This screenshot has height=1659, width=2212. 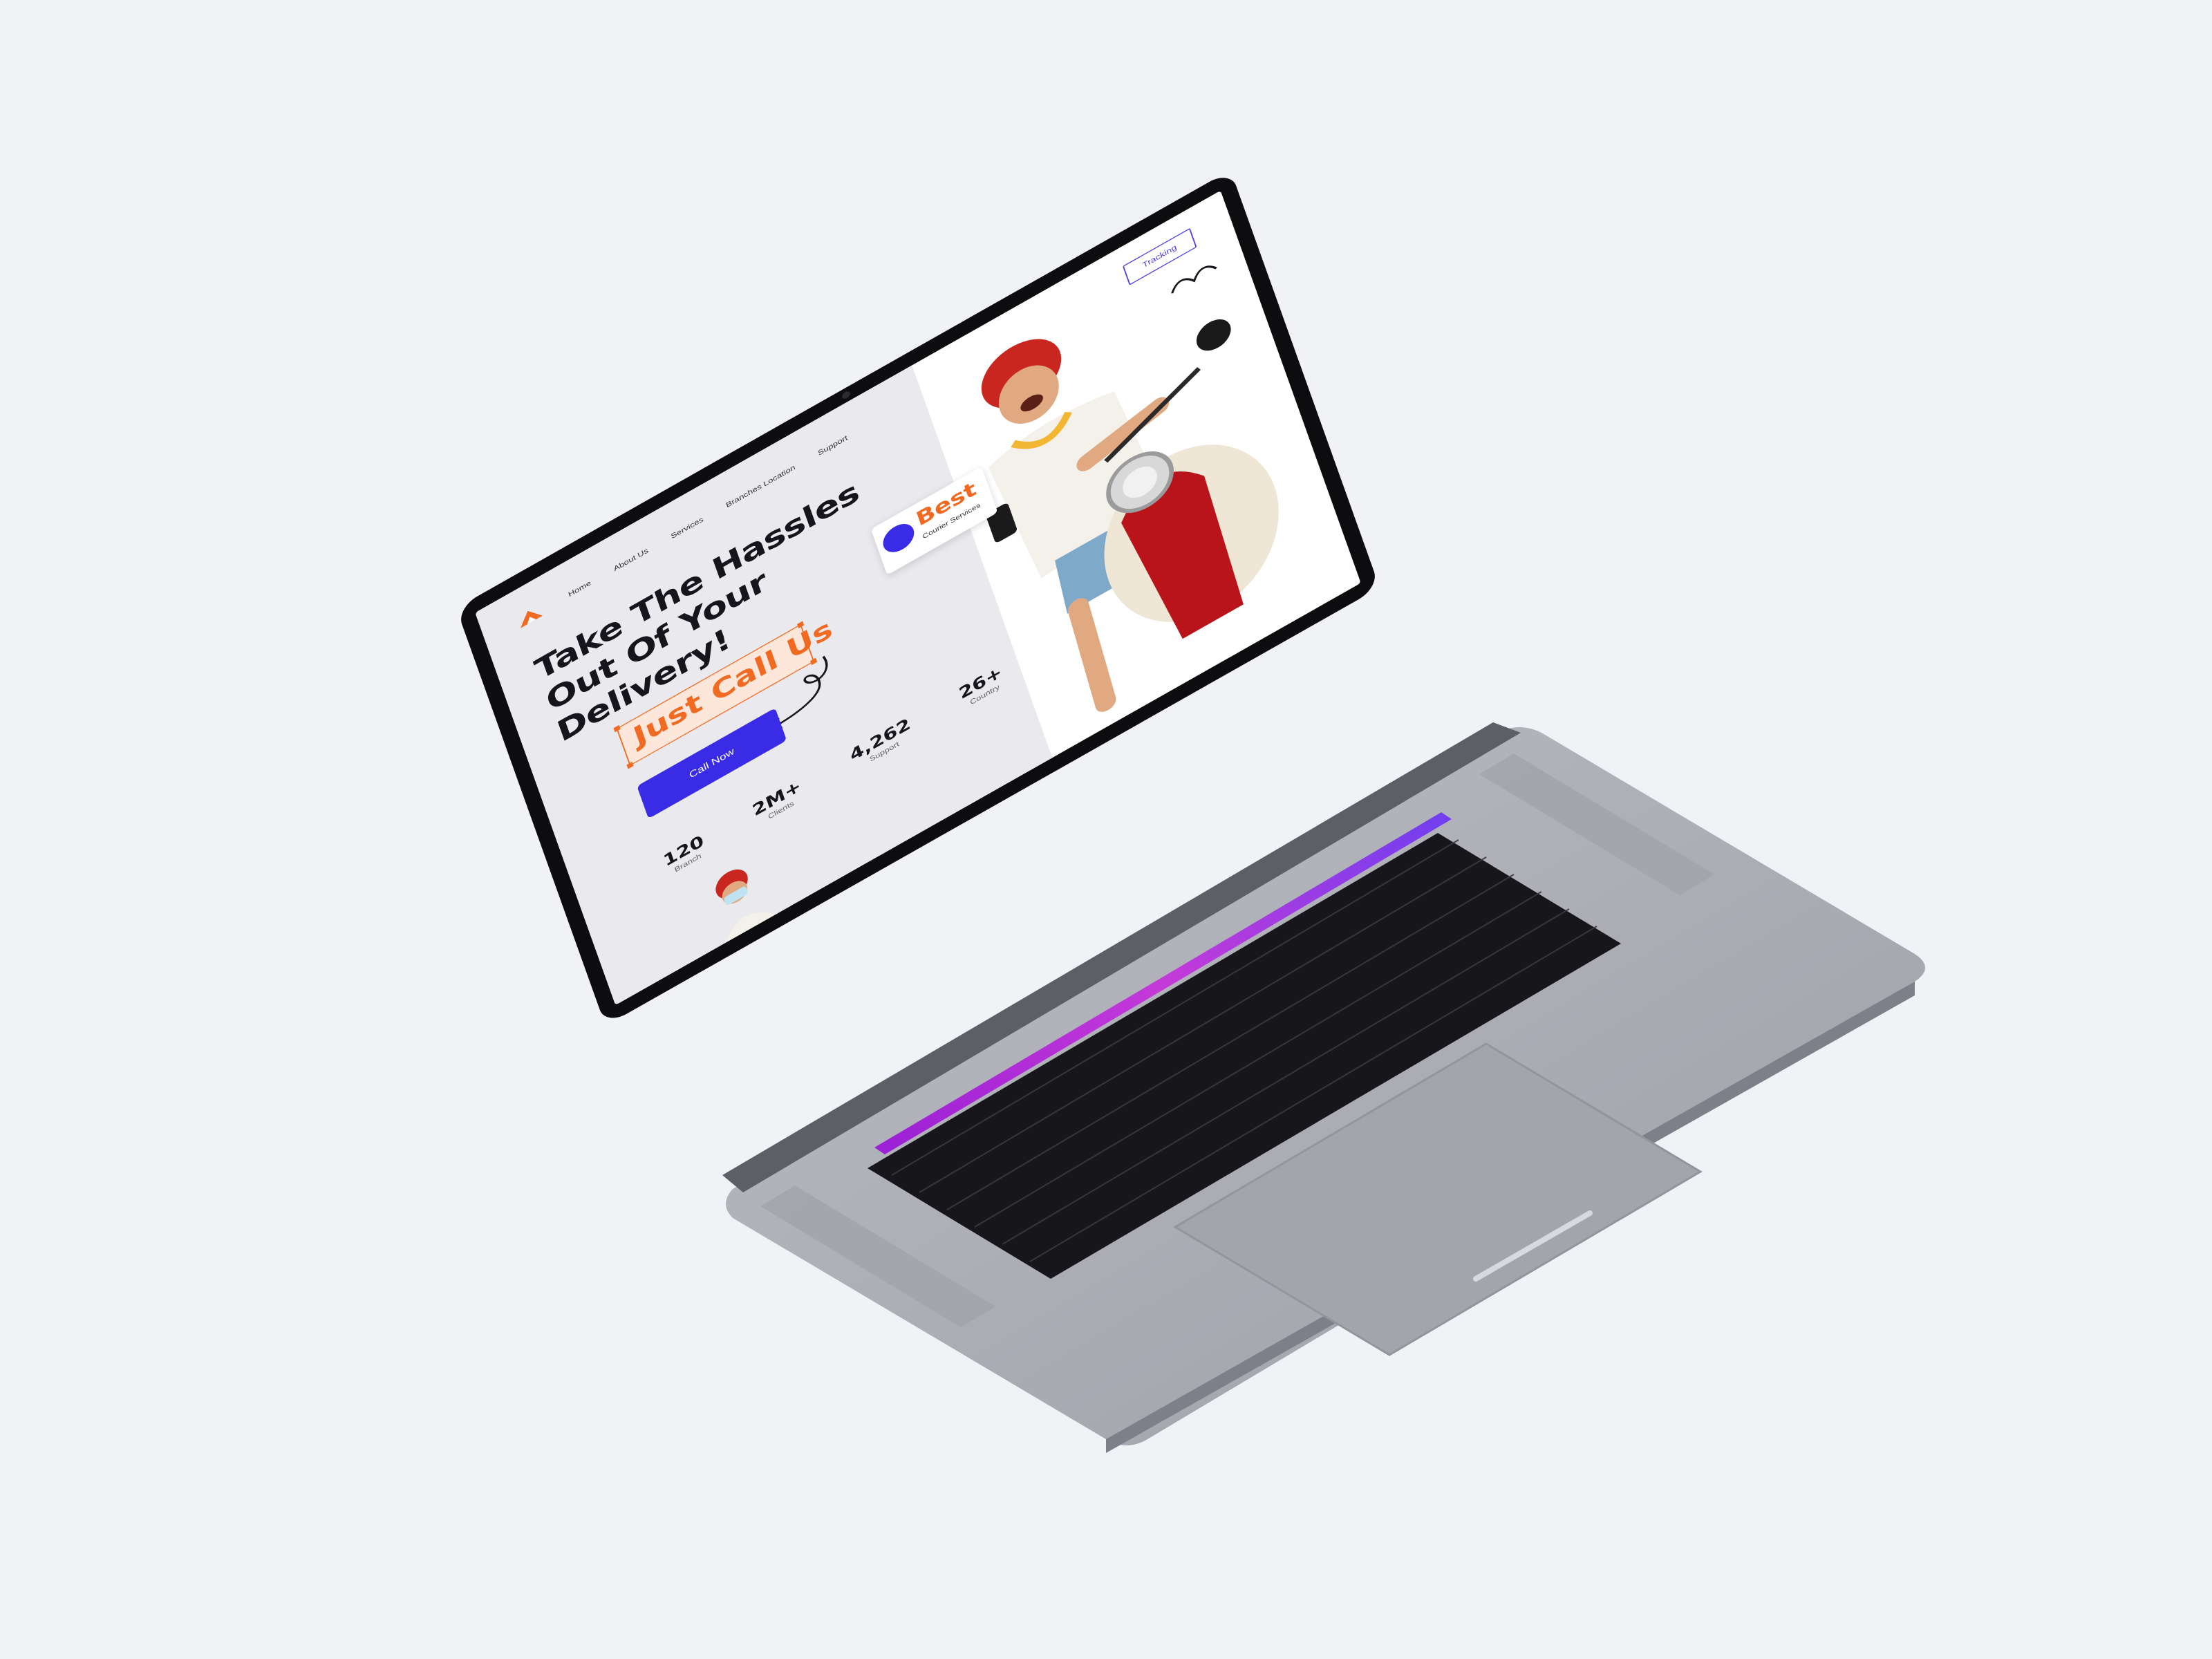 What do you see at coordinates (847, 395) in the screenshot?
I see `webcam` at bounding box center [847, 395].